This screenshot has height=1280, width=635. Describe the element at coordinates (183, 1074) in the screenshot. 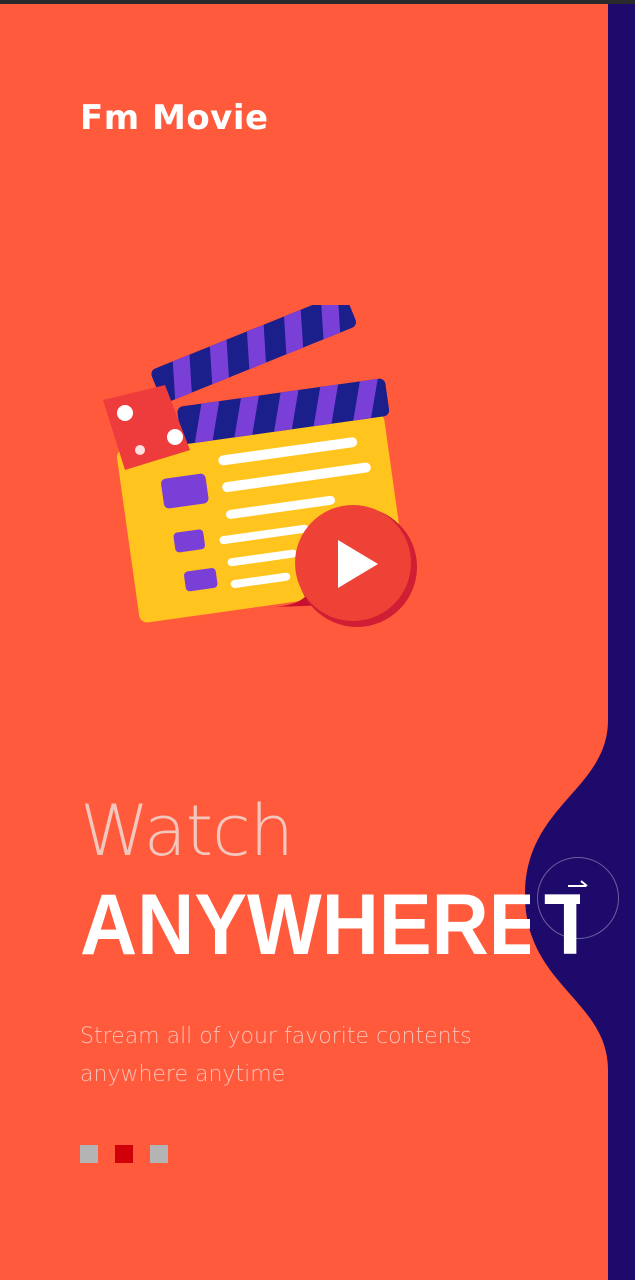

I see `description-line-2: anywhere anytime` at that location.